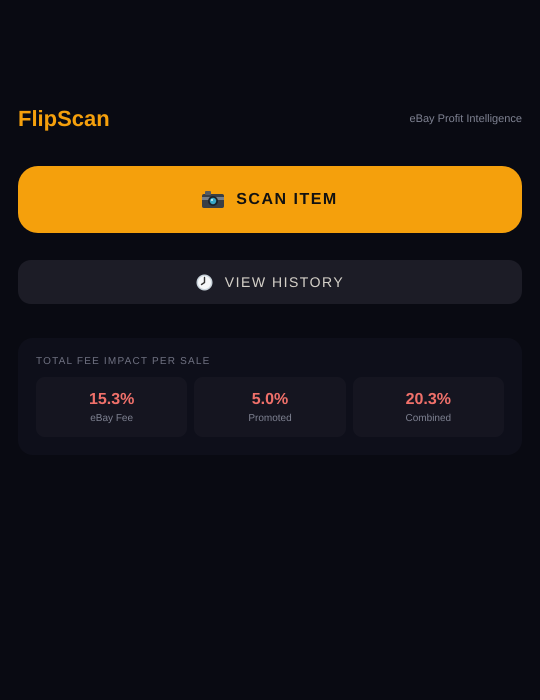 Image resolution: width=540 pixels, height=700 pixels. Describe the element at coordinates (111, 399) in the screenshot. I see `stat-value: 15.3%` at that location.